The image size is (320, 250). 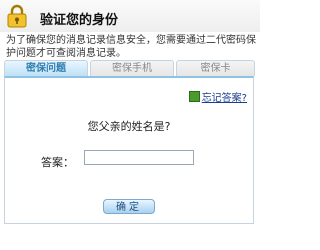 What do you see at coordinates (46, 68) in the screenshot?
I see `tab-security-question: 密保问题` at bounding box center [46, 68].